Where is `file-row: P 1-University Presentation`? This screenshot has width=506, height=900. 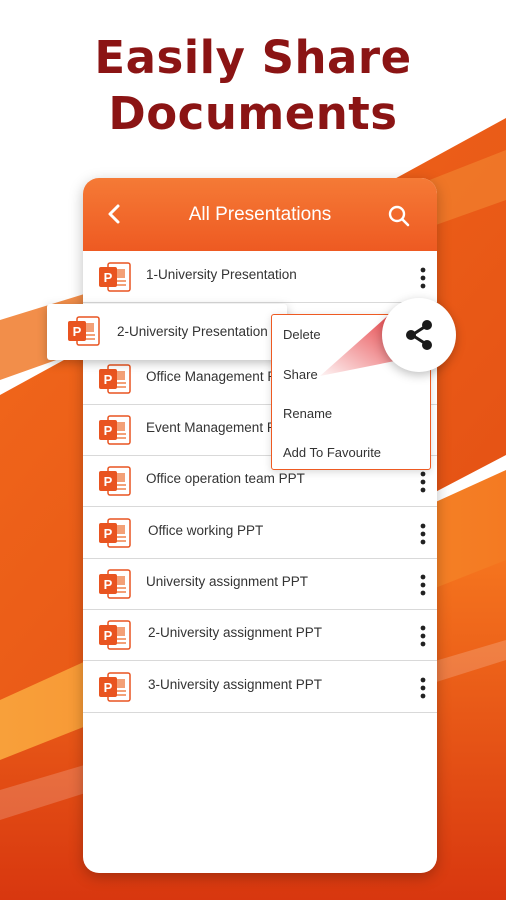
file-row: P 1-University Presentation is located at coordinates (260, 277).